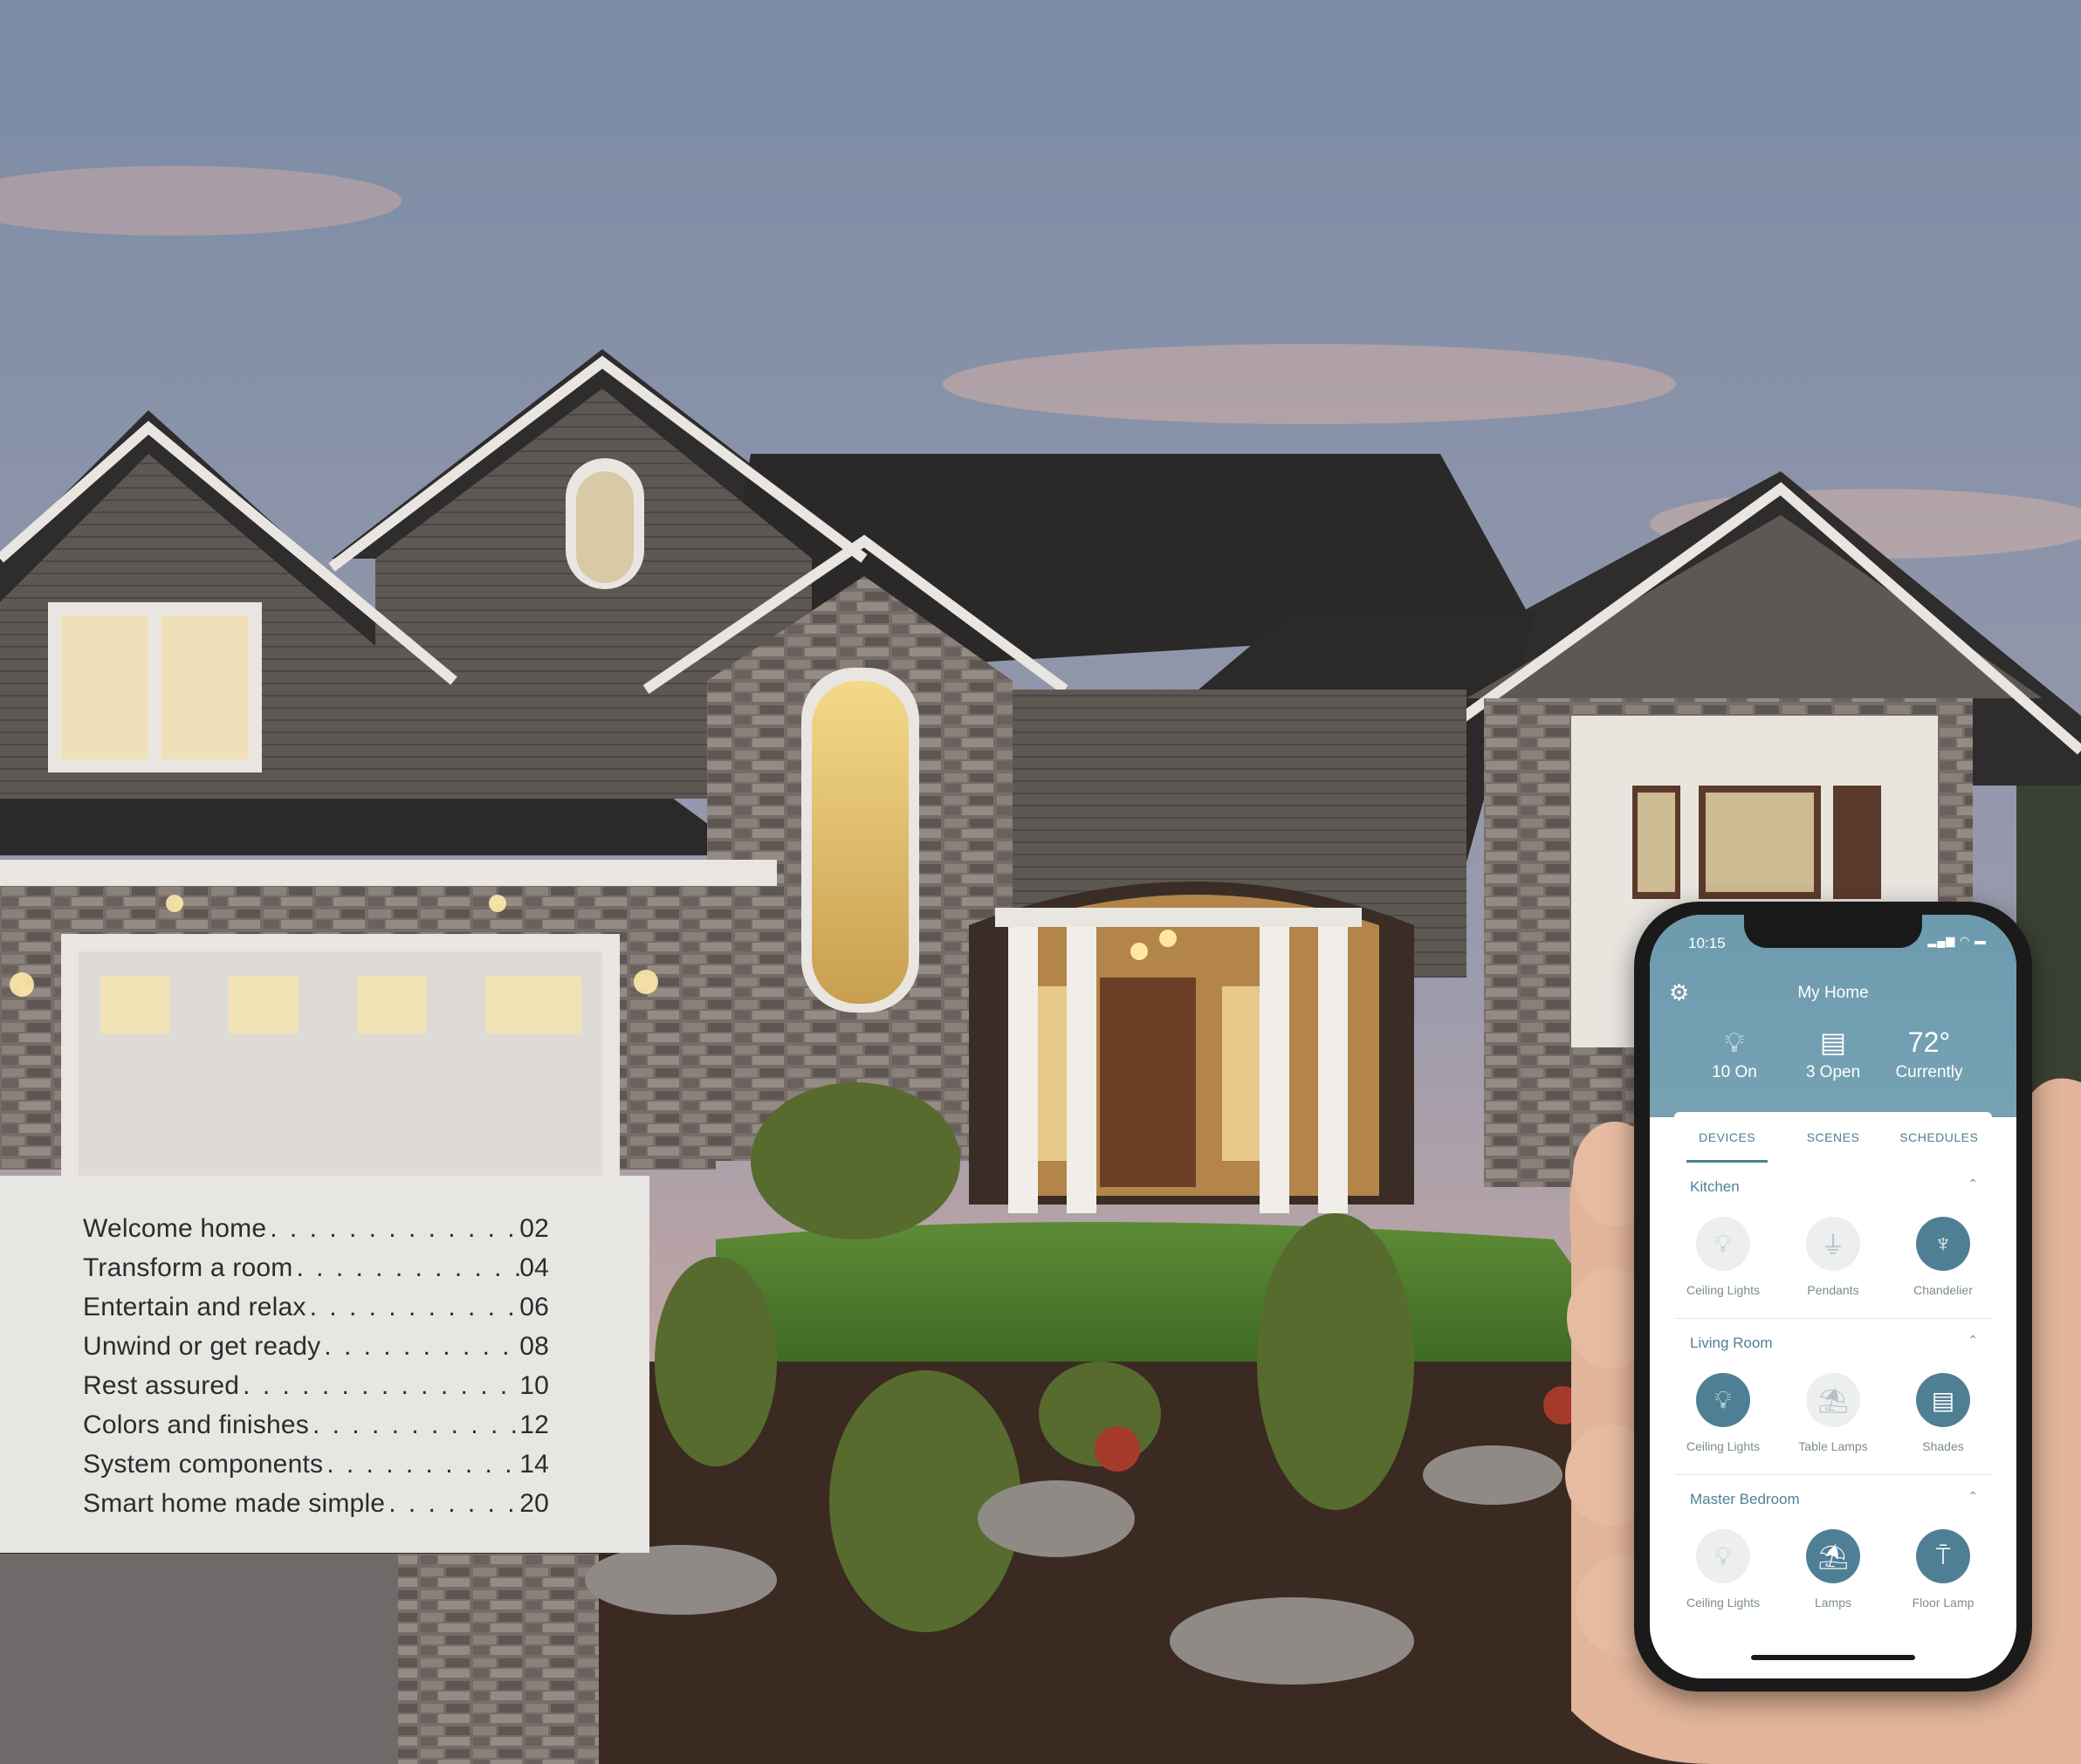 The height and width of the screenshot is (1764, 2081). Describe the element at coordinates (194, 1307) in the screenshot. I see `toc-entry-title: Entertain and relax` at that location.